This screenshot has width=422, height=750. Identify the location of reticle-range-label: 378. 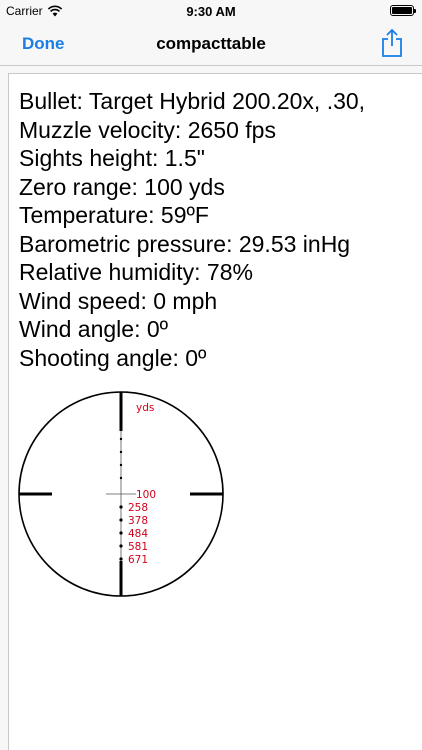
(138, 521).